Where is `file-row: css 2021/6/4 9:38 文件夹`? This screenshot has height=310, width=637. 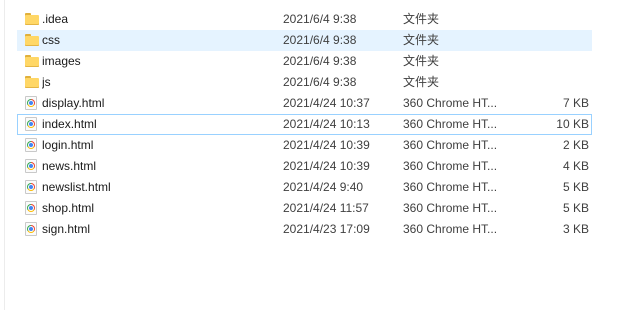 file-row: css 2021/6/4 9:38 文件夹 is located at coordinates (304, 40).